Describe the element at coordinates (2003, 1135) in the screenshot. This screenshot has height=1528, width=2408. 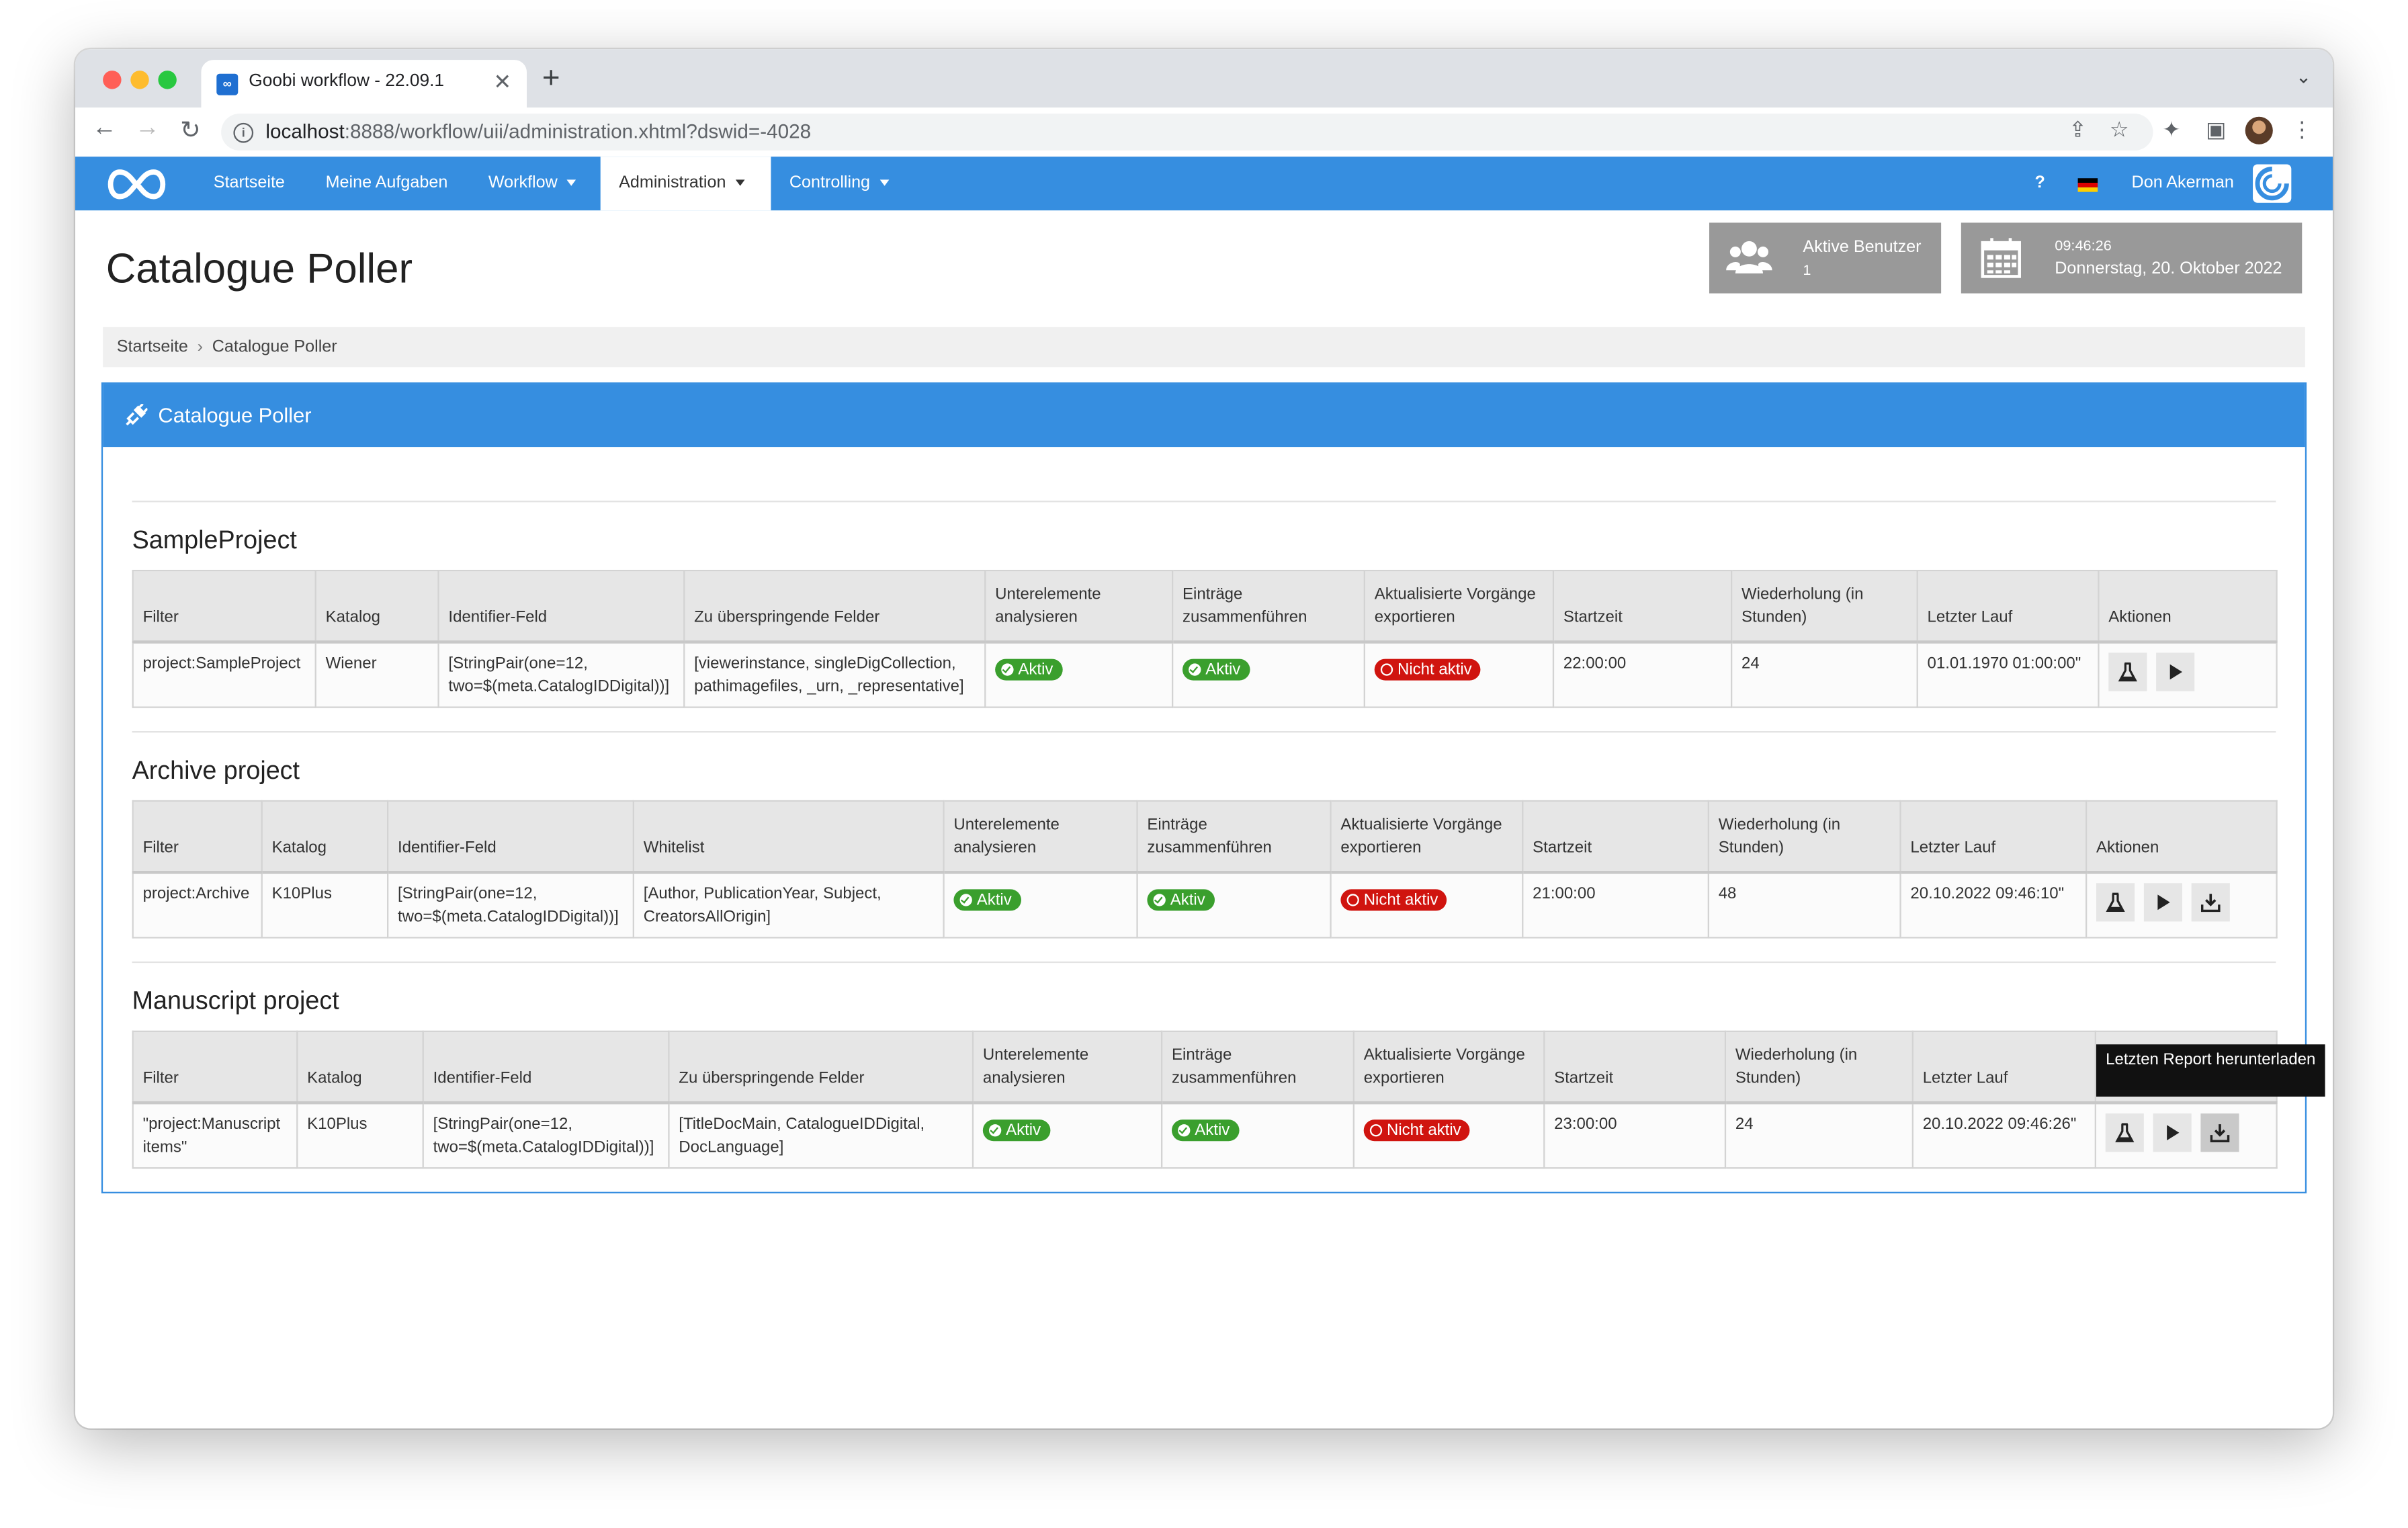
I see `last-run-cell: 20.10.2022 09:46:26"` at that location.